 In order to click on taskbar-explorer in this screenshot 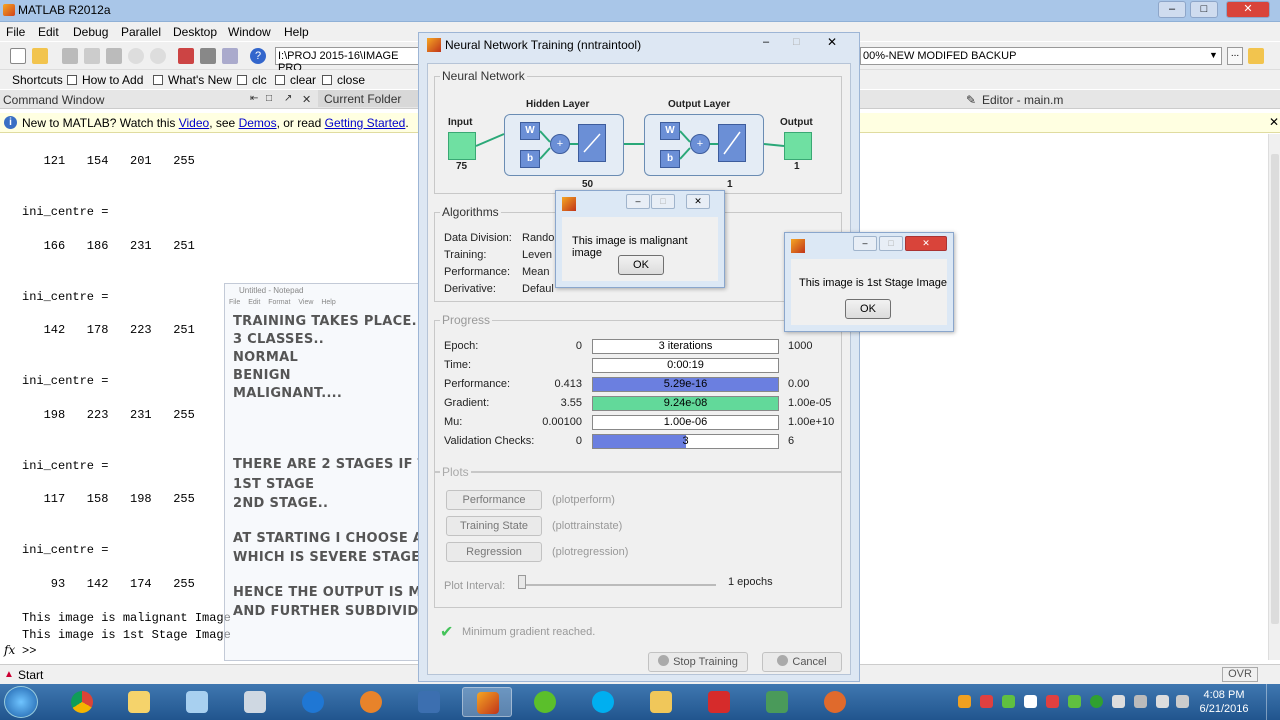, I will do `click(661, 702)`.